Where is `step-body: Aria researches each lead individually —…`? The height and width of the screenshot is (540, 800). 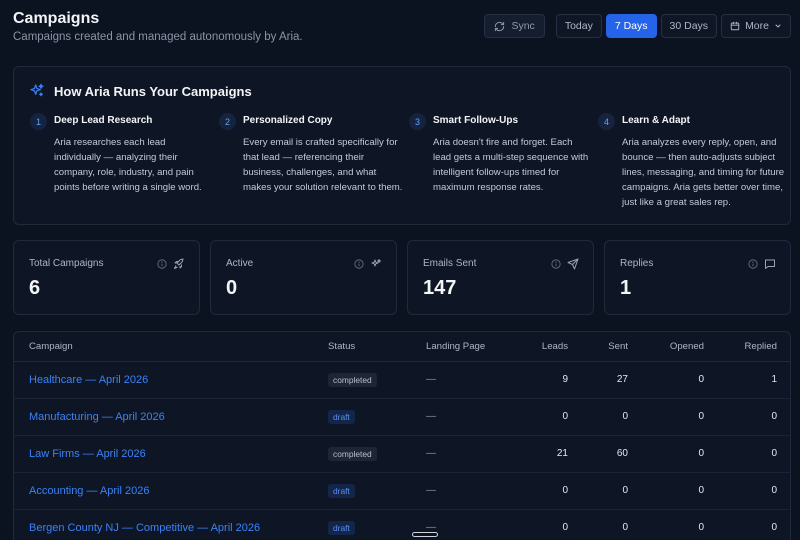
step-body: Aria researches each lead individually —… is located at coordinates (128, 165).